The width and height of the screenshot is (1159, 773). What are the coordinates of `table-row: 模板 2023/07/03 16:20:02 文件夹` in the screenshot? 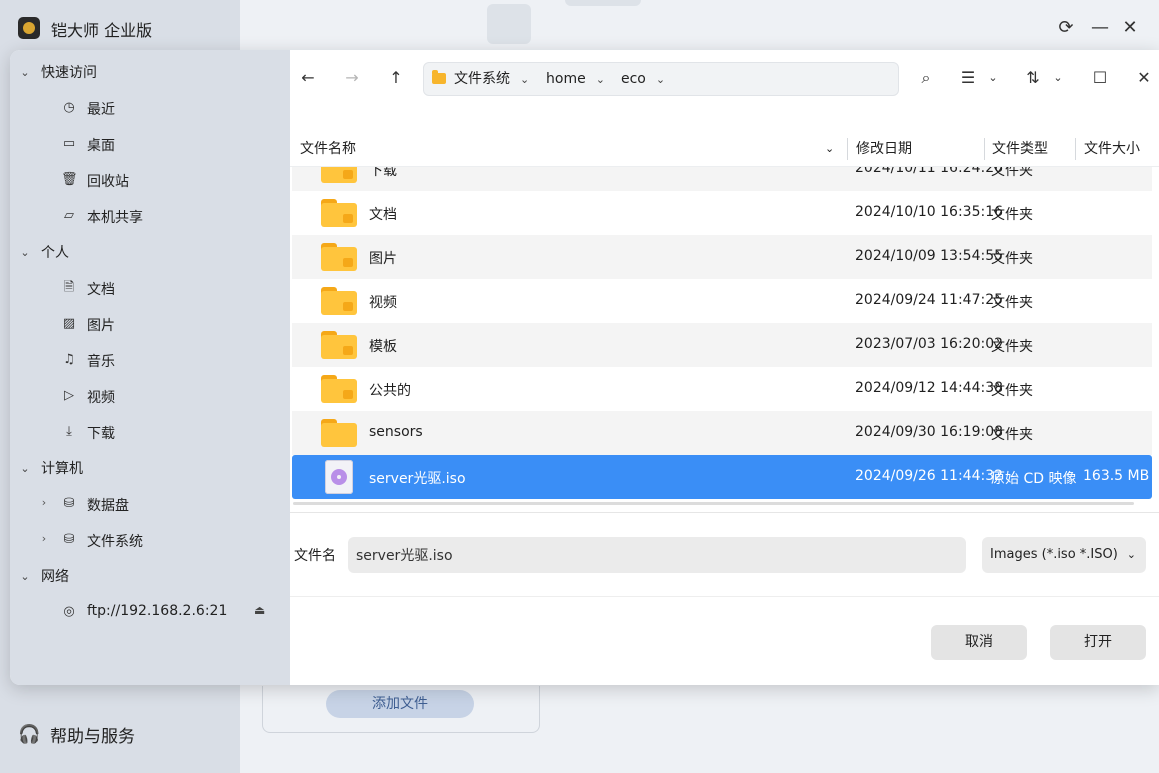 It's located at (722, 345).